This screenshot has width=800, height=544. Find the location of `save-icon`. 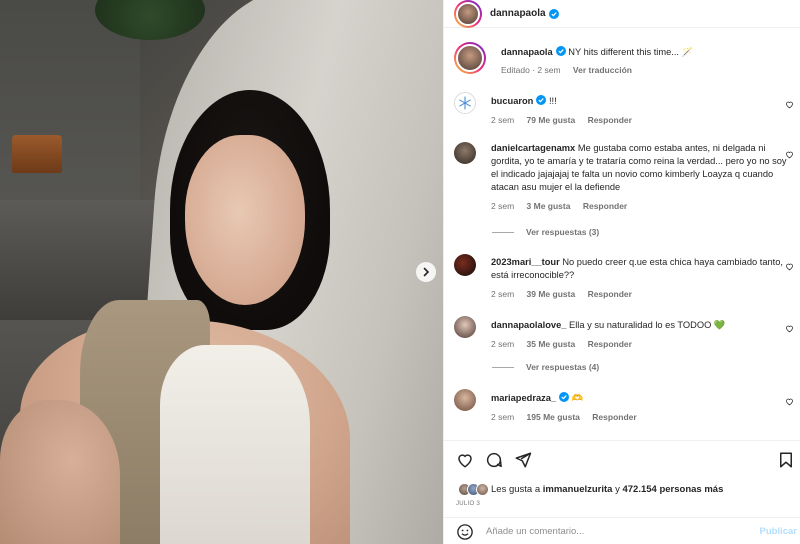

save-icon is located at coordinates (786, 460).